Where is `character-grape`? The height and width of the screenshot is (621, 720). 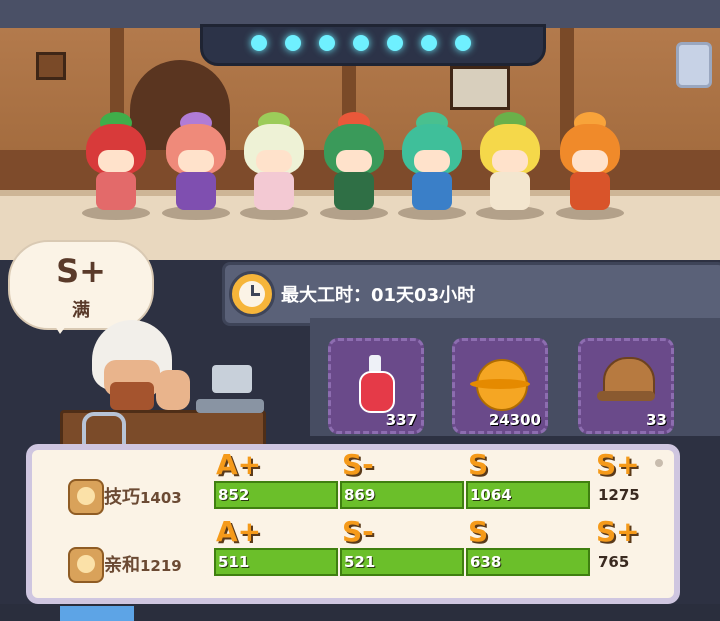
character-grape is located at coordinates (196, 165).